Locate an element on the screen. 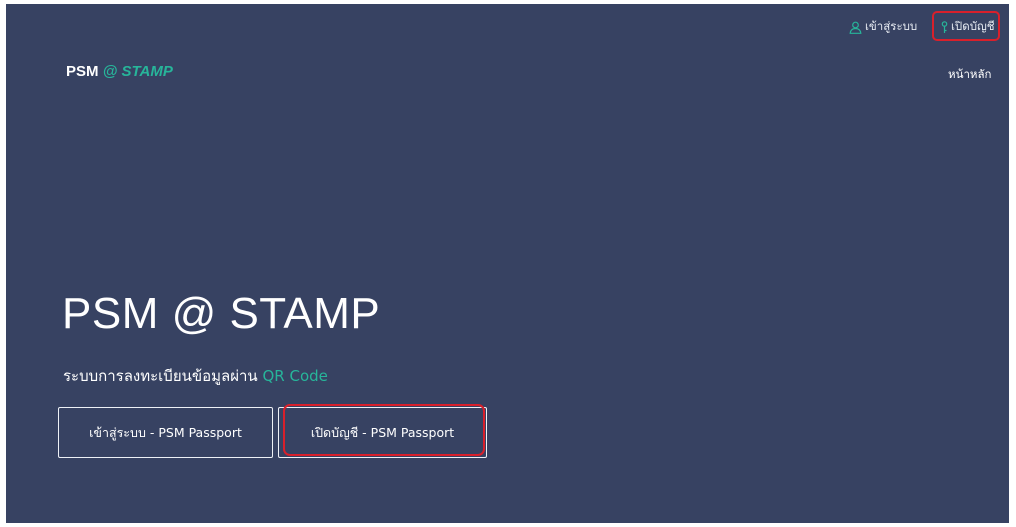  hero-subtitle: ระบบการลงทะเบียนข้อมูลผ่าน QR Code is located at coordinates (195, 376).